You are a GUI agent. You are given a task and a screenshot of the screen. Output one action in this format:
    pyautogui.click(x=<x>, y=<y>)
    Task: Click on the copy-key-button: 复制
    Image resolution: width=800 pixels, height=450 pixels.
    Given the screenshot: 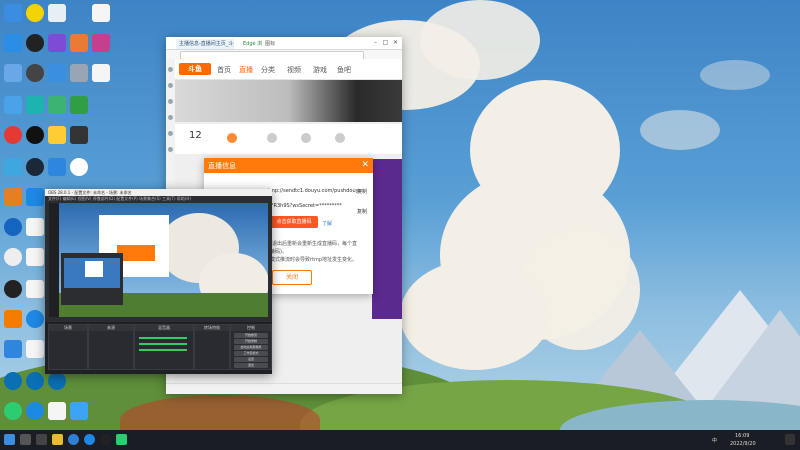 What is the action you would take?
    pyautogui.click(x=362, y=211)
    